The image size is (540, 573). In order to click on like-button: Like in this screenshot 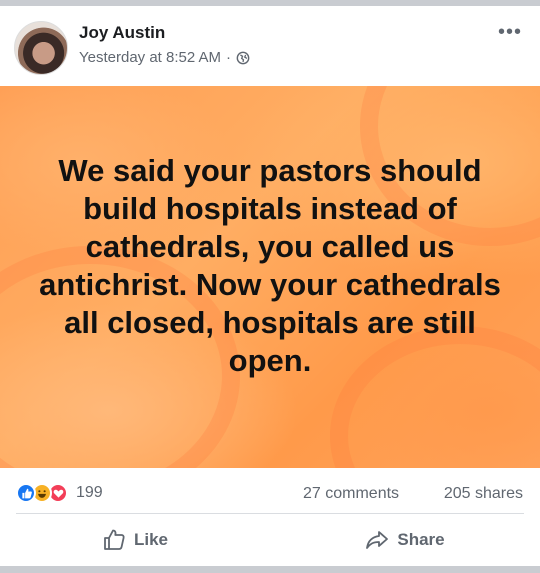, I will do `click(135, 540)`.